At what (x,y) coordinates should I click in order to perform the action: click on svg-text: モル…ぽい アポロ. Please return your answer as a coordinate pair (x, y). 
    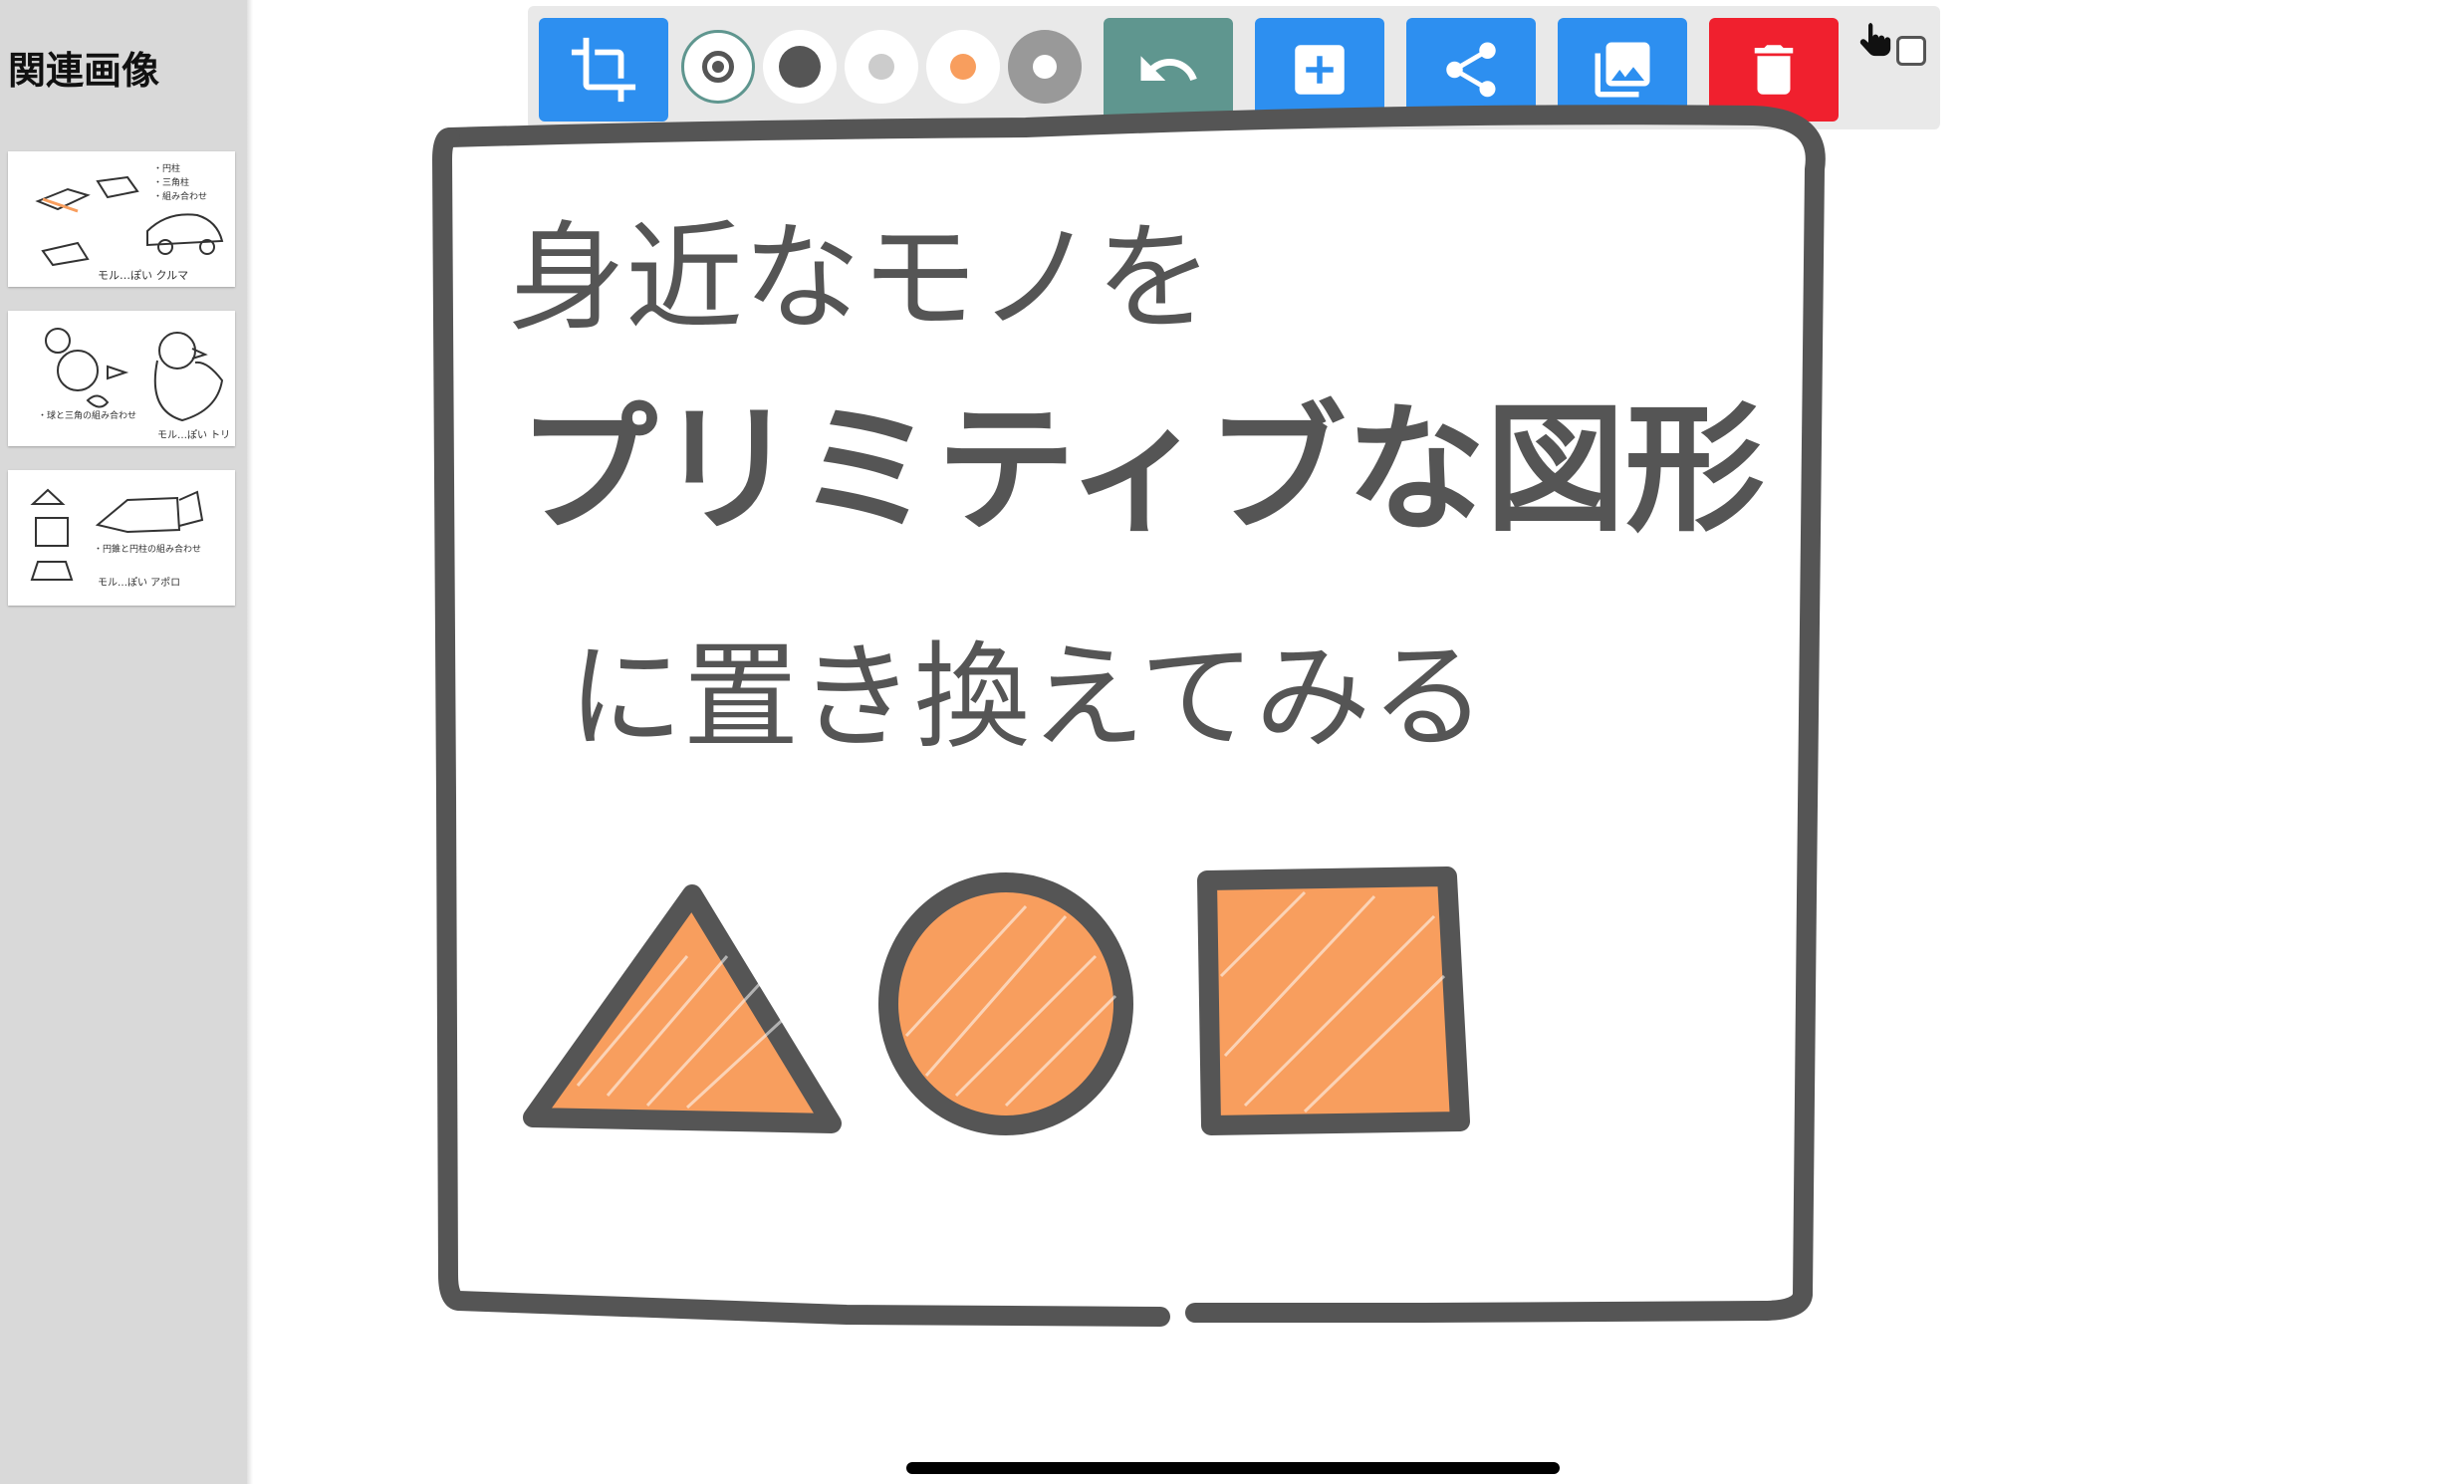
    Looking at the image, I should click on (139, 583).